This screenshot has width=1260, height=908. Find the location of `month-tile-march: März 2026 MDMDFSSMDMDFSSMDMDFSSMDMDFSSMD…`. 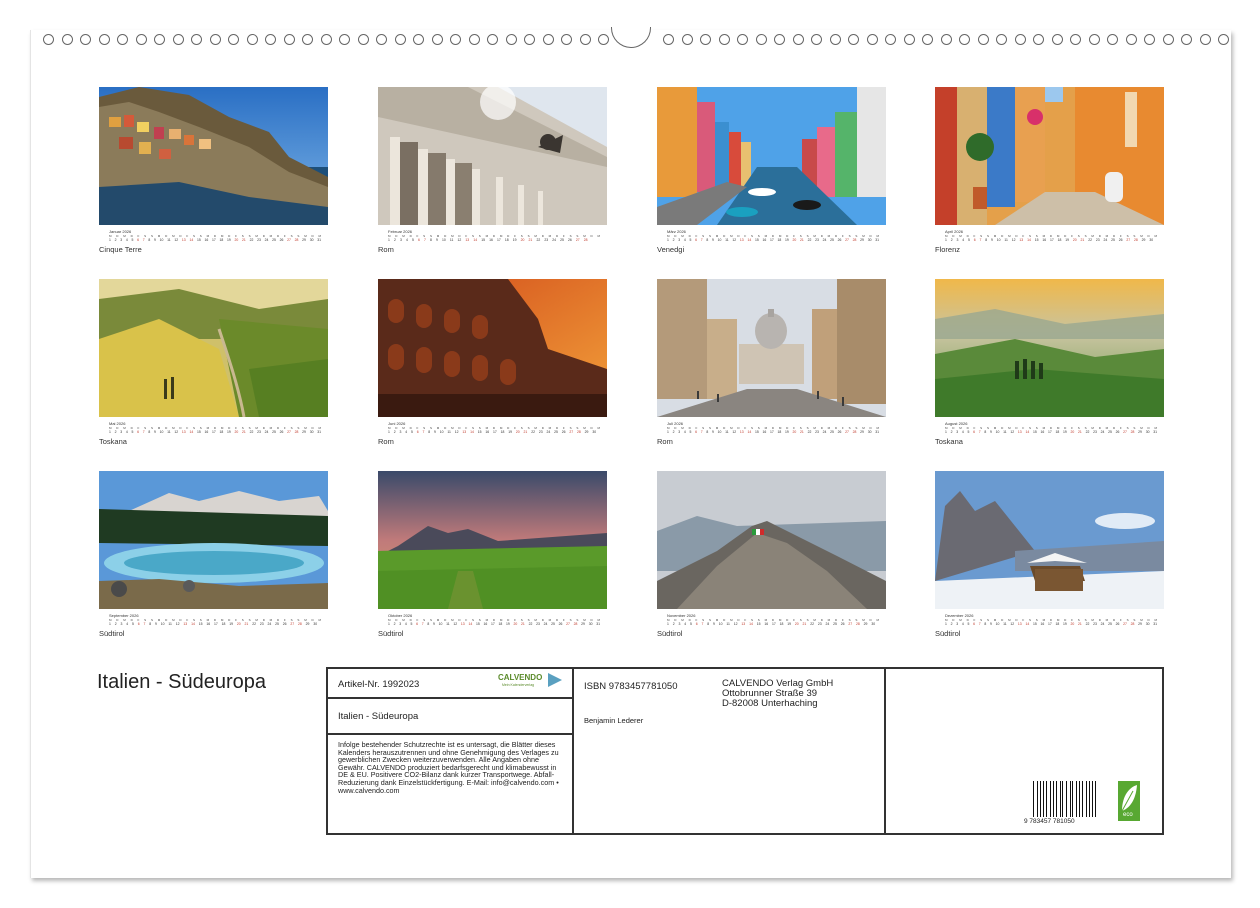

month-tile-march: März 2026 MDMDFSSMDMDFSSMDMDFSSMDMDFSSMD… is located at coordinates (771, 170).